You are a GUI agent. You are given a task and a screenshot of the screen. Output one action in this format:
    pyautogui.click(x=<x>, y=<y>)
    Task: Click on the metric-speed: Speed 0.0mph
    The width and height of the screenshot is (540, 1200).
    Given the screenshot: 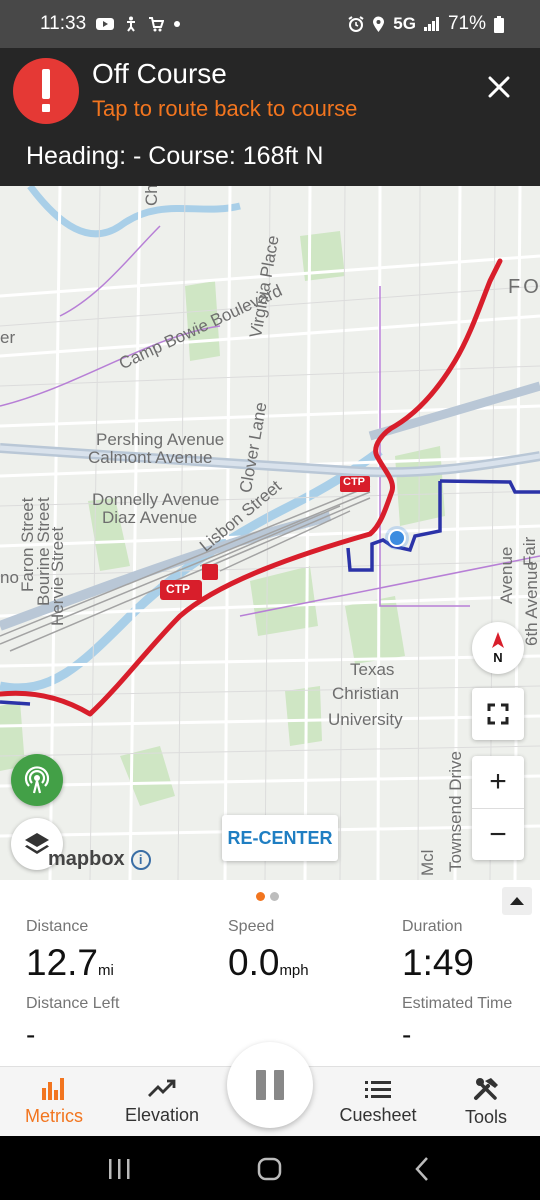 What is the action you would take?
    pyautogui.click(x=268, y=951)
    